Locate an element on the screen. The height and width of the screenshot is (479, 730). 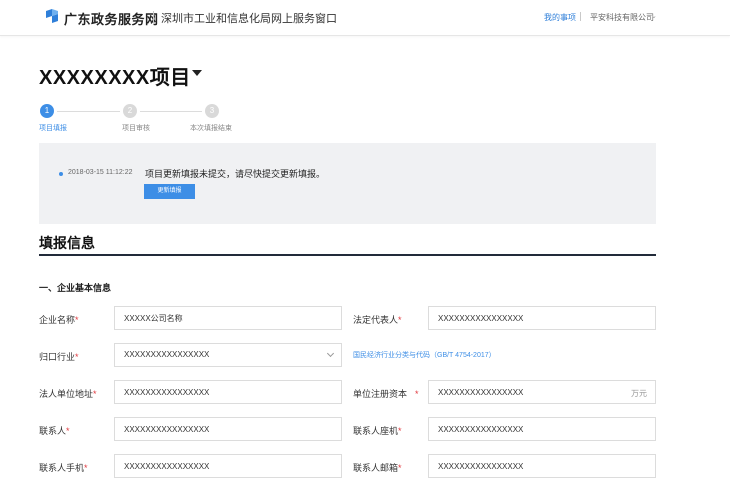
header-divider is located at coordinates (580, 16).